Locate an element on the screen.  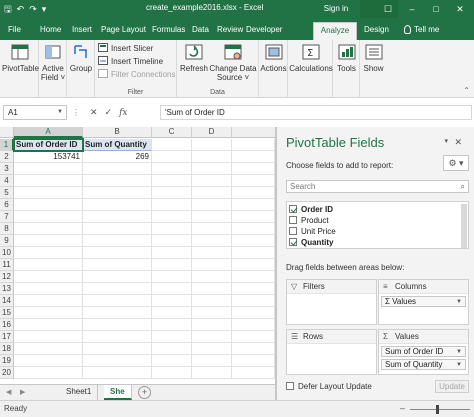
column-header-e is located at coordinates (253, 132).